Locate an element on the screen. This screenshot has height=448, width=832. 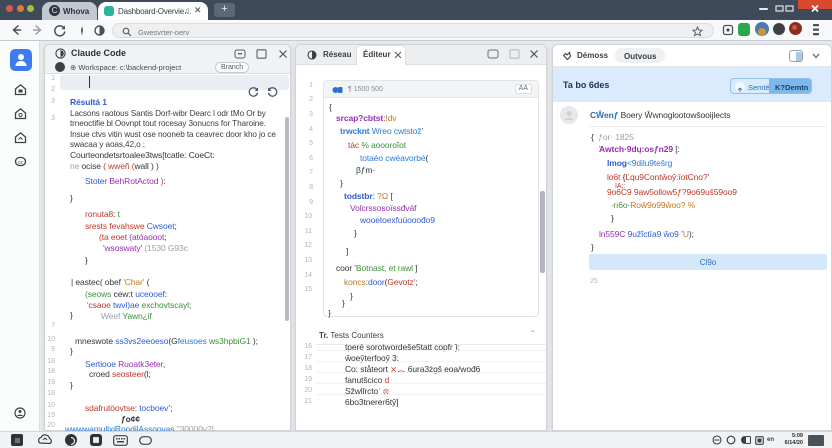
svg-text: cc is located at coordinates (21, 163).